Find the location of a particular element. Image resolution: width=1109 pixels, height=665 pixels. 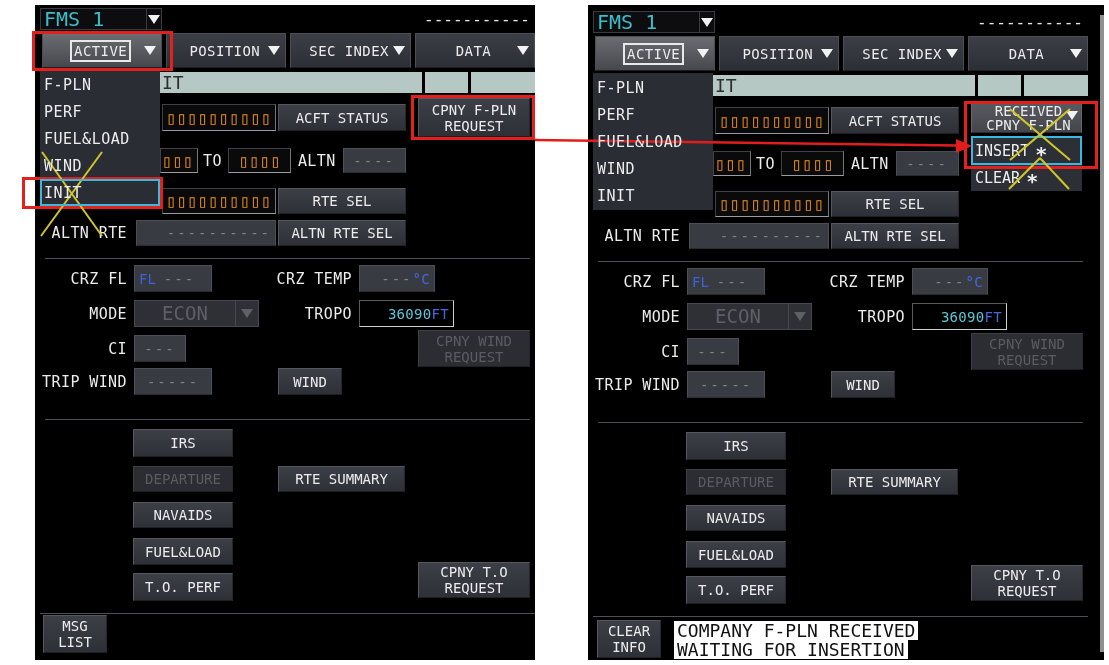

request-button: CPNY F-PLN REQUEST is located at coordinates (474, 117).